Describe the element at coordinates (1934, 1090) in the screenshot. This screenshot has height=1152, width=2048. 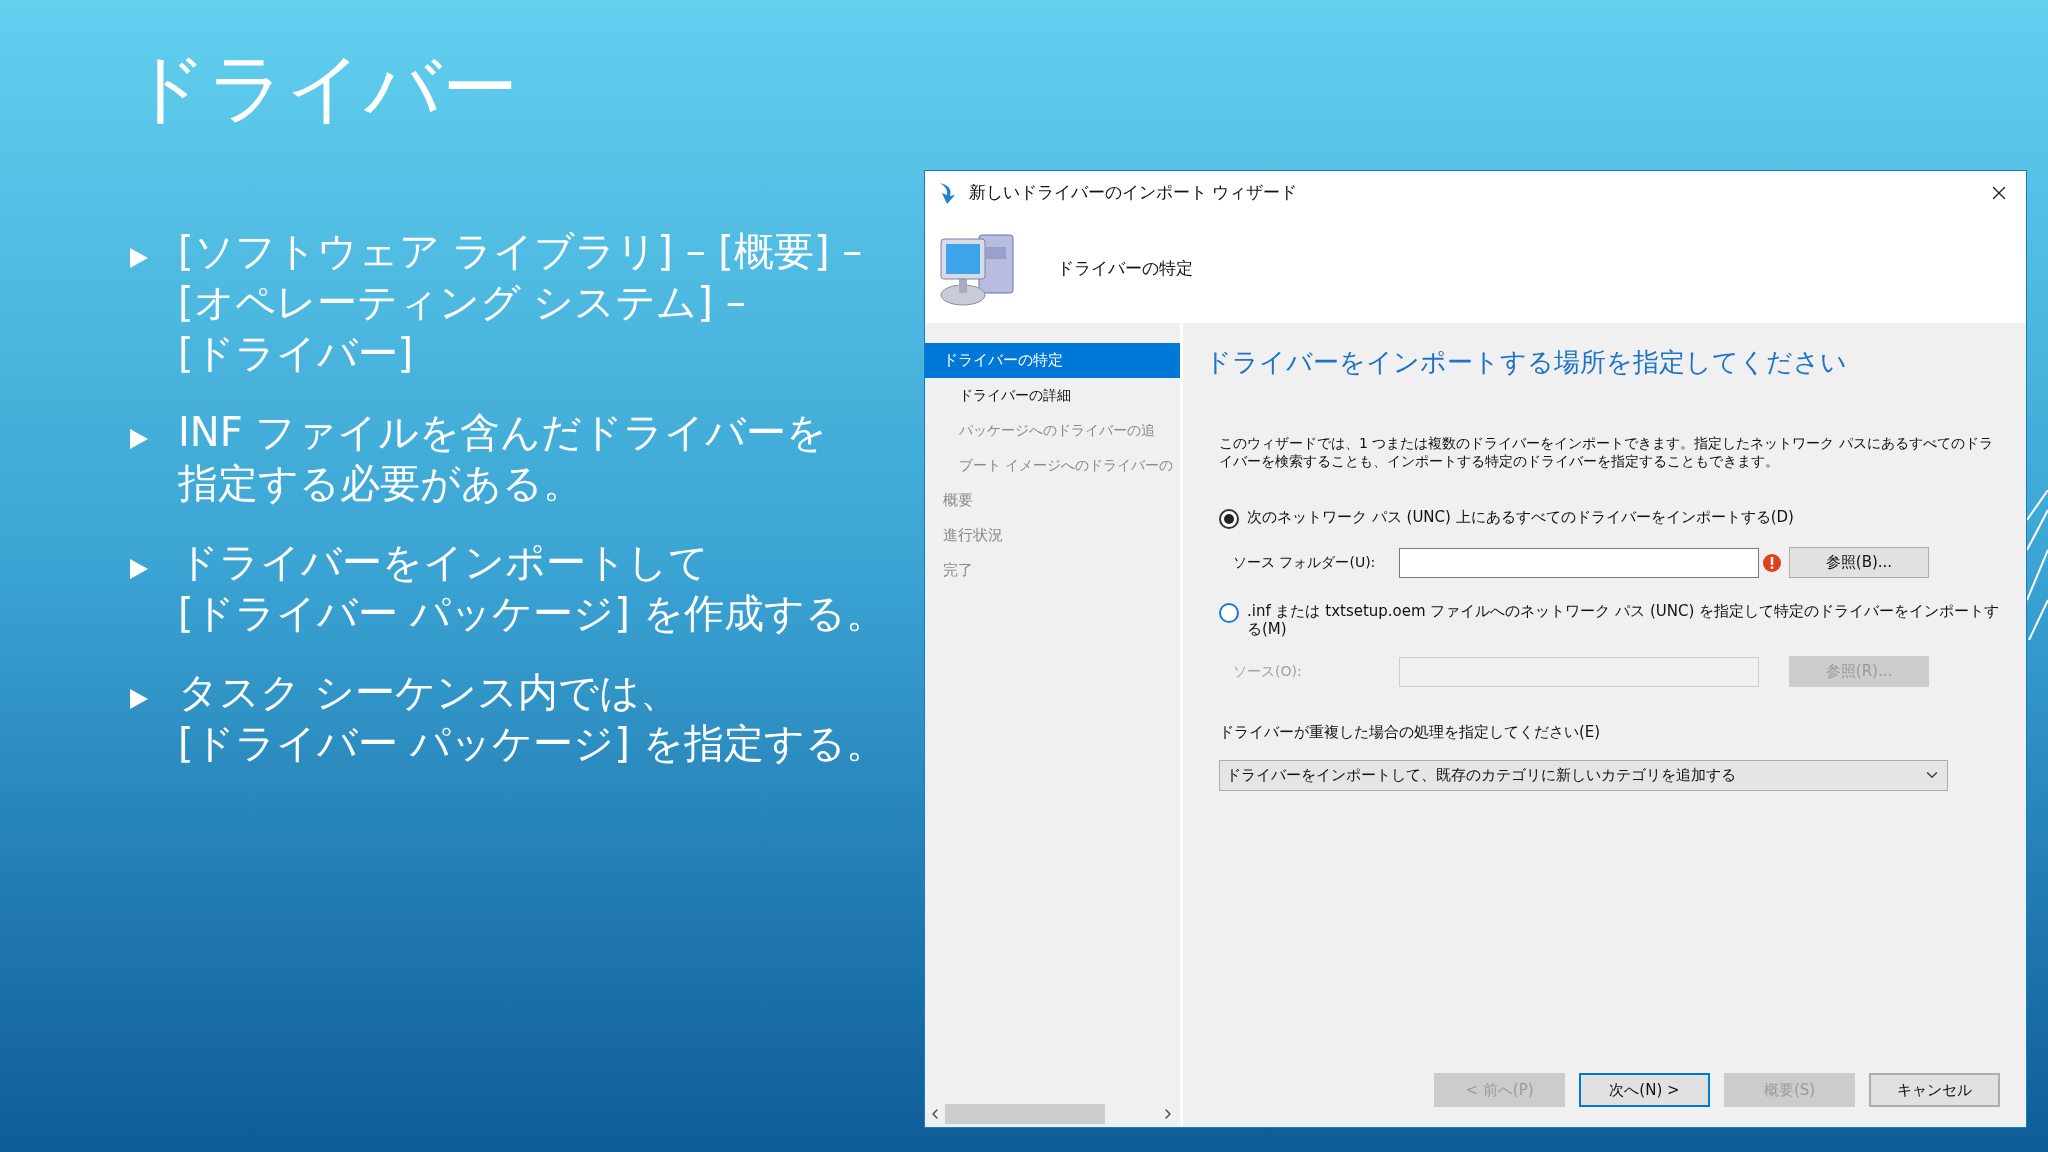
I see `wizard-button: キャンセル` at that location.